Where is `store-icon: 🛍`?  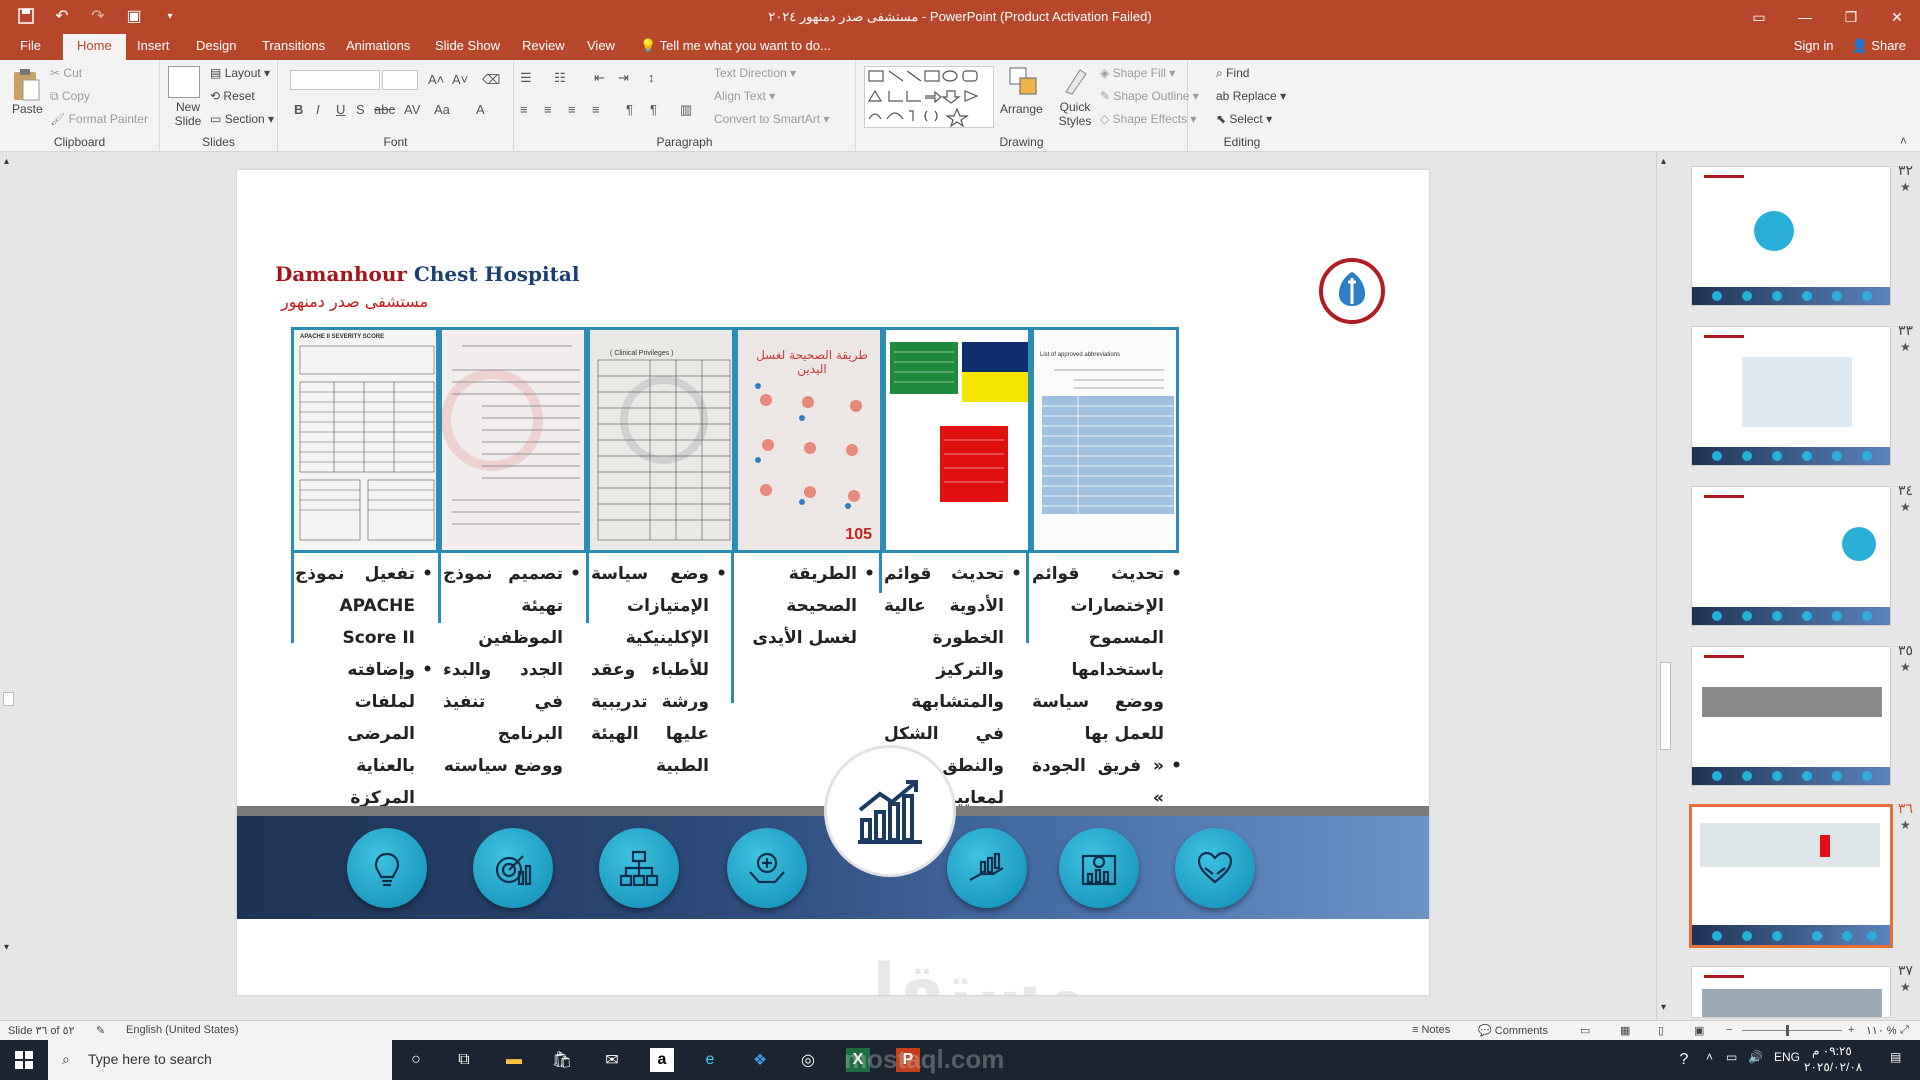 store-icon: 🛍 is located at coordinates (562, 1060).